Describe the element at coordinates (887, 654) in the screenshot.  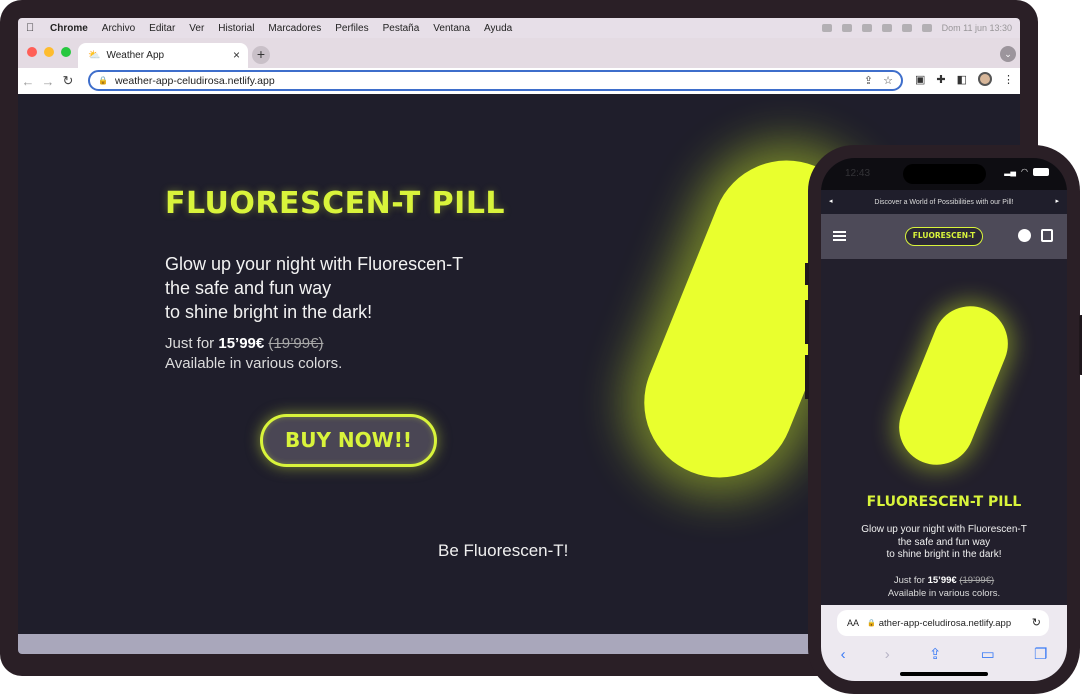
I see `forward-icon: ›` at that location.